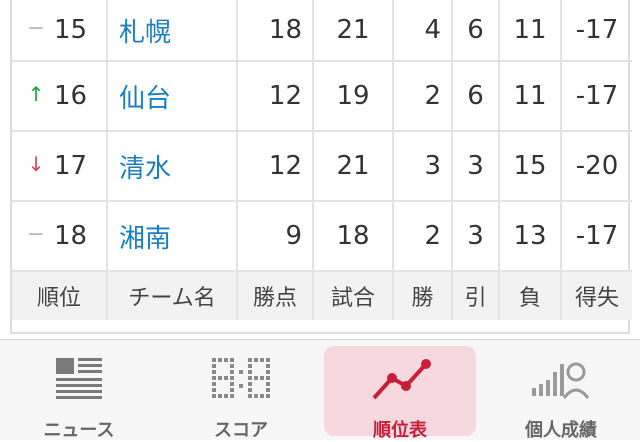  Describe the element at coordinates (275, 236) in the screenshot. I see `points-cell: 9` at that location.